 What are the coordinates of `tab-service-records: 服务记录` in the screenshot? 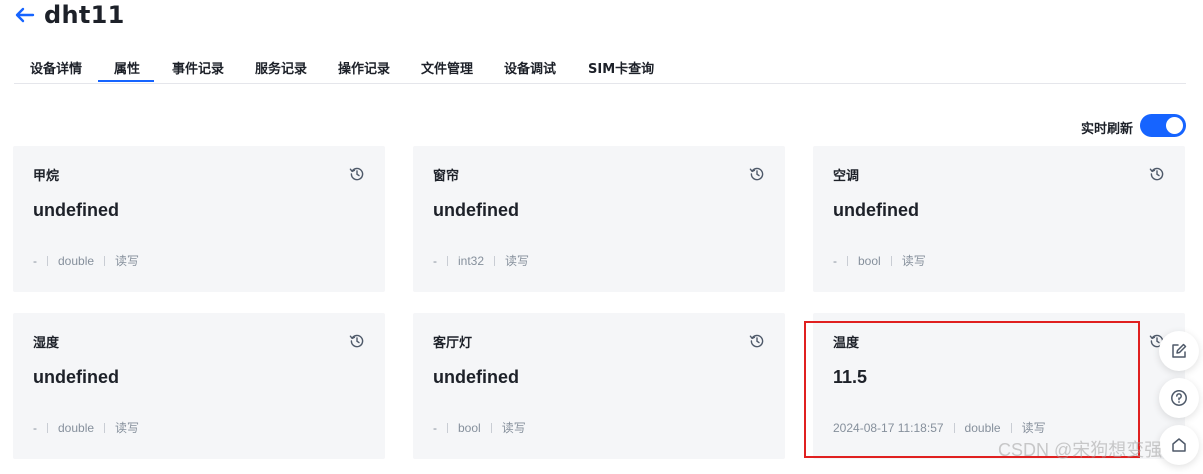 It's located at (281, 67).